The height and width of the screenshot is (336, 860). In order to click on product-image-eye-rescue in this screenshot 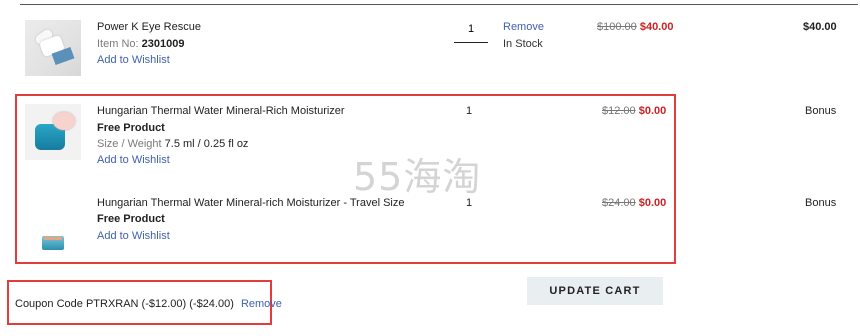, I will do `click(53, 48)`.